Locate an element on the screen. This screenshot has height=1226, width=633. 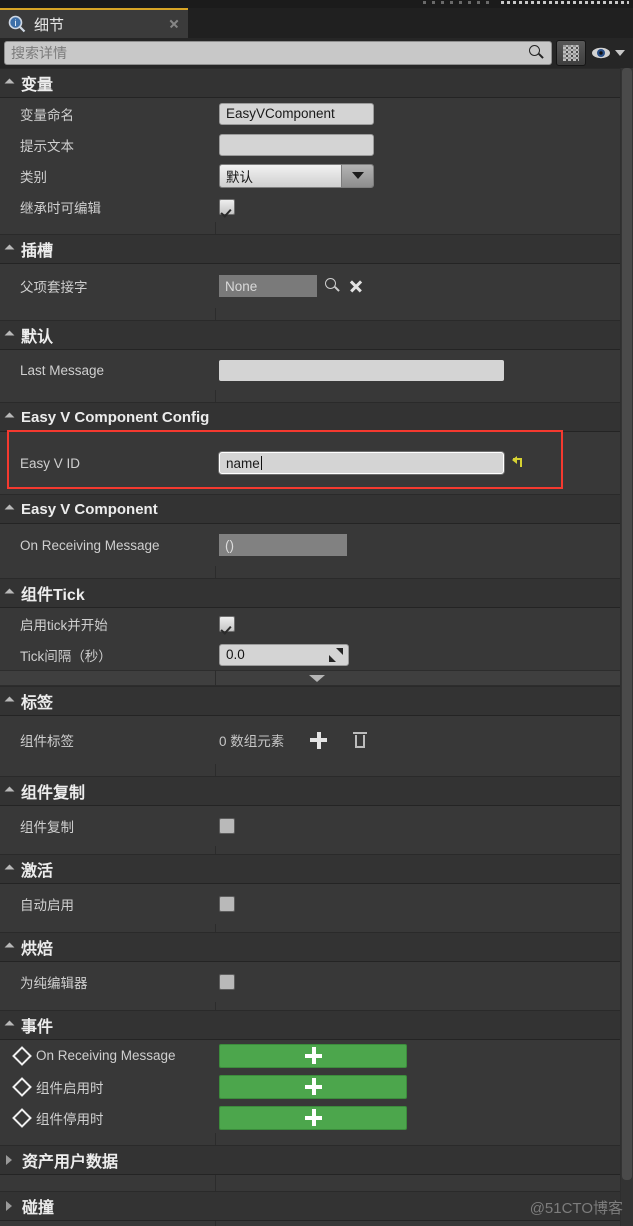
add-event-button-on-component-activated is located at coordinates (313, 1086).